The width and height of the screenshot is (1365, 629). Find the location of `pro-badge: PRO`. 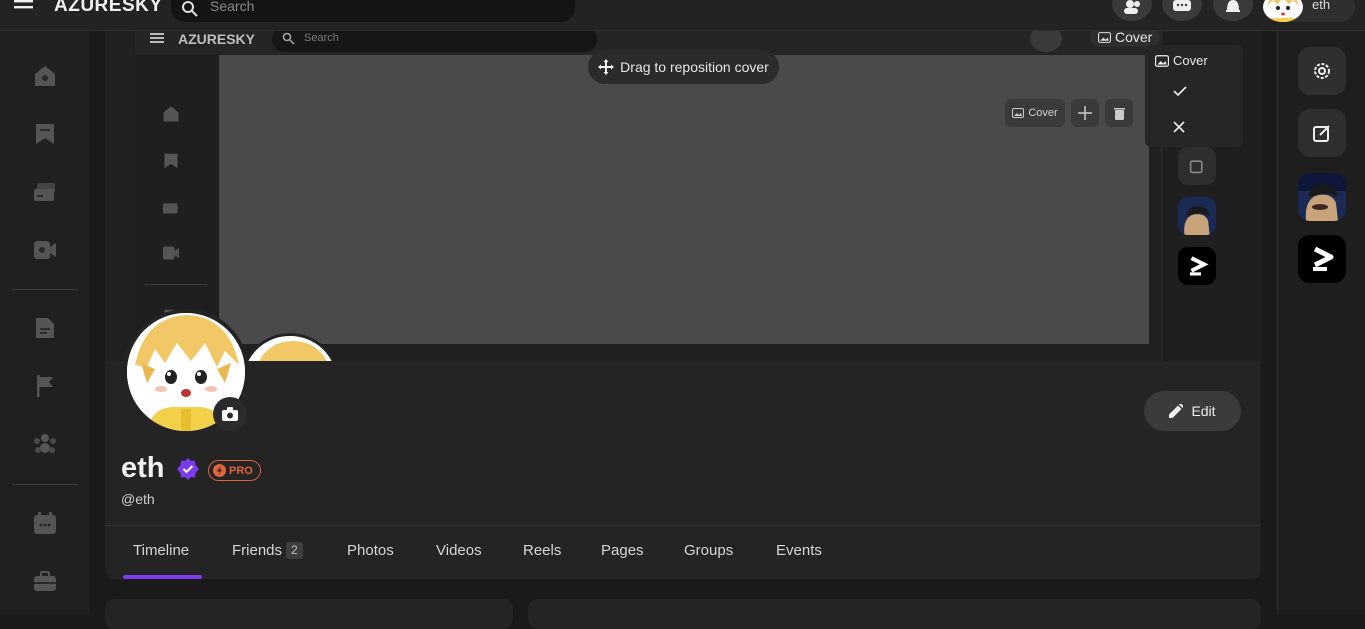

pro-badge: PRO is located at coordinates (234, 470).